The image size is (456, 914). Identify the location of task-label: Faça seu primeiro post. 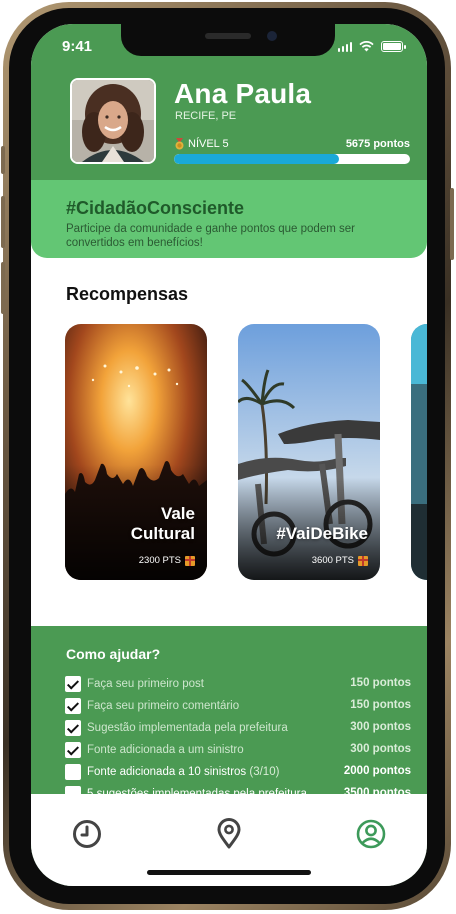
(145, 684).